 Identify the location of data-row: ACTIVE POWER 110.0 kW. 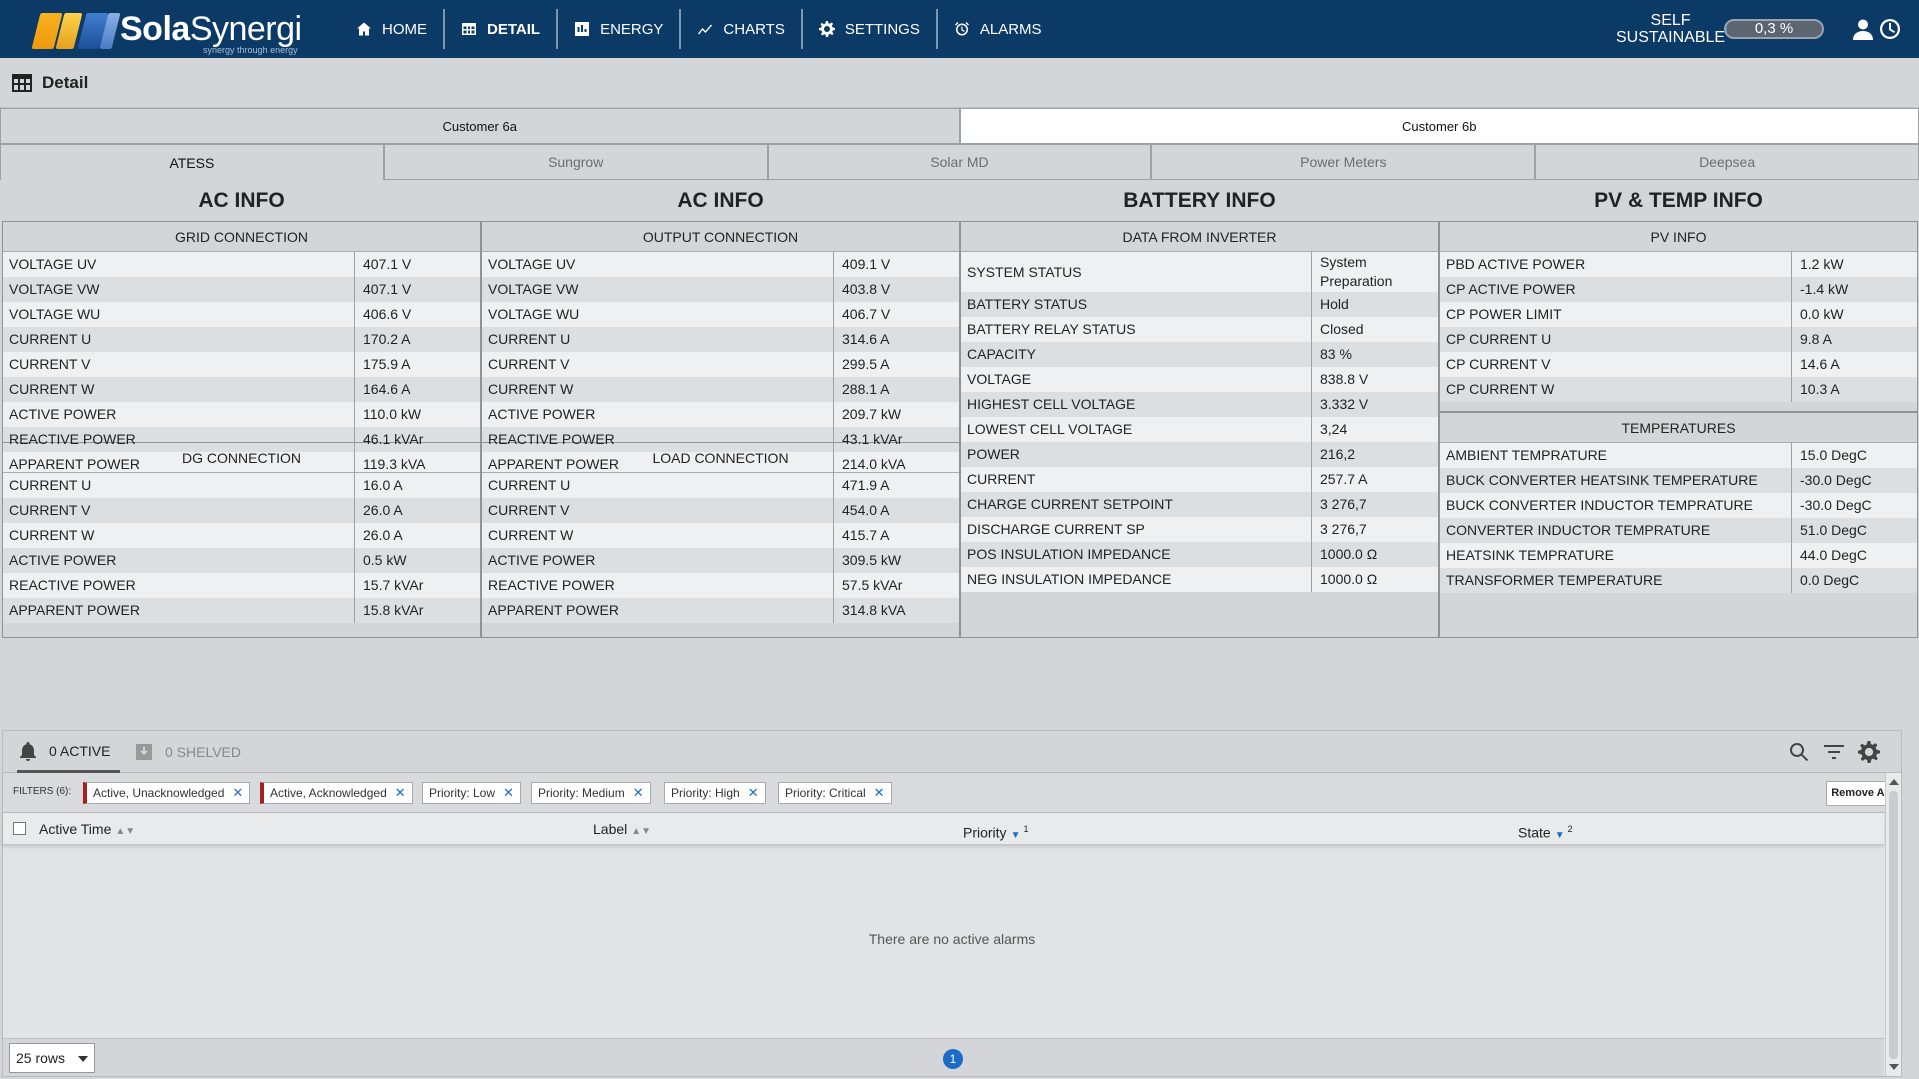
(241, 414).